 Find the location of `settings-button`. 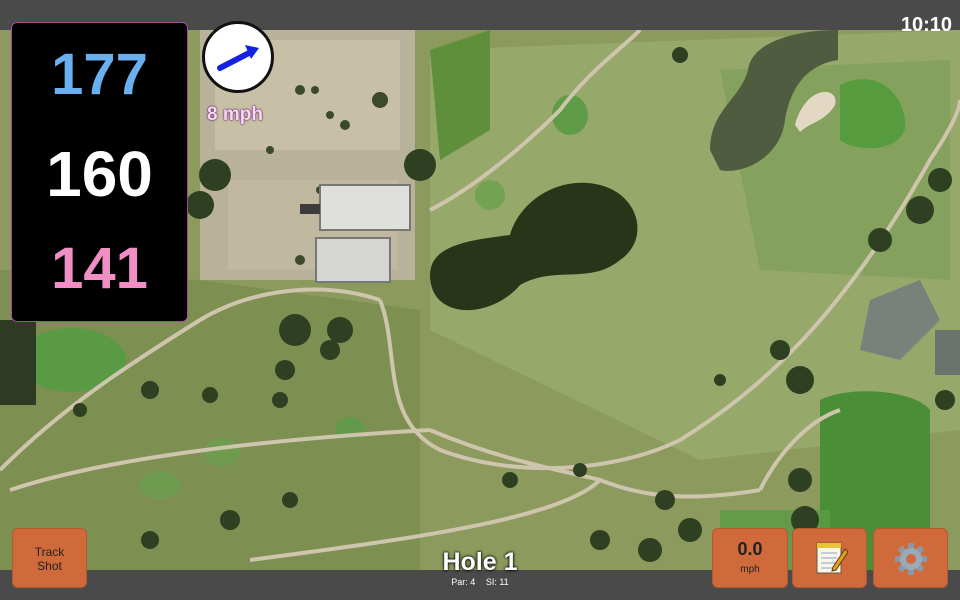

settings-button is located at coordinates (910, 558).